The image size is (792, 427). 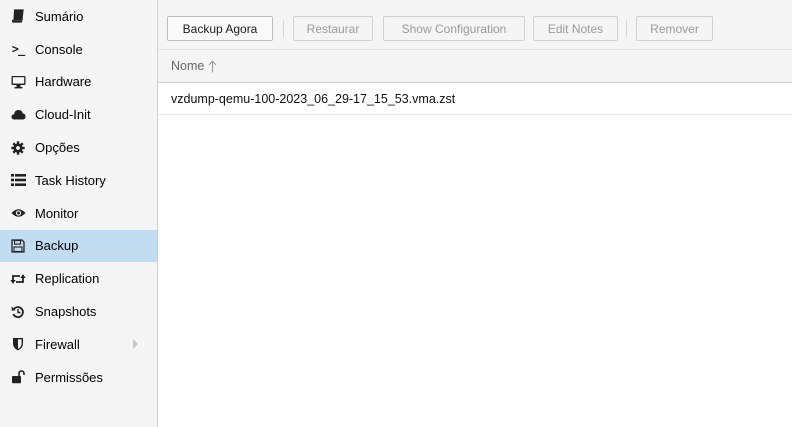 I want to click on sidebar-item-backup: Backup, so click(x=78, y=246).